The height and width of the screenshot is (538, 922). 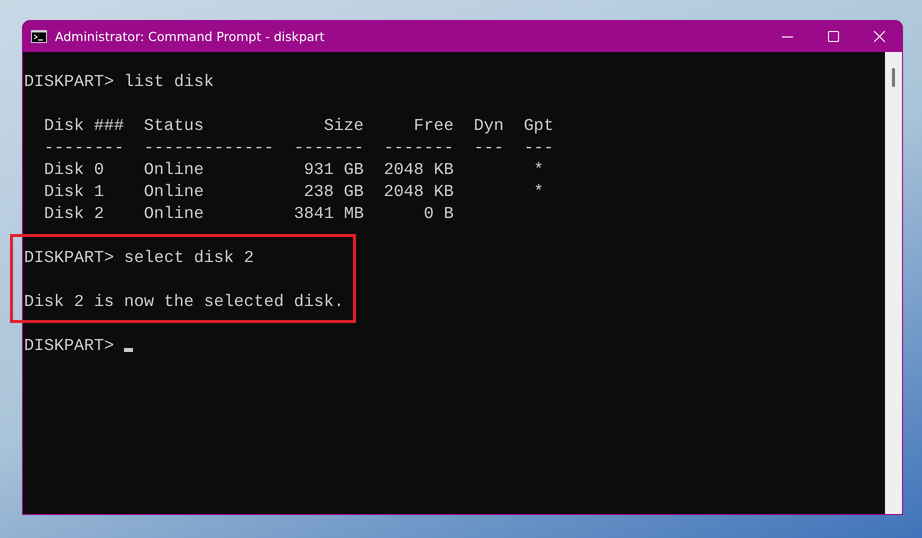 I want to click on column-rule: -------------, so click(x=209, y=149).